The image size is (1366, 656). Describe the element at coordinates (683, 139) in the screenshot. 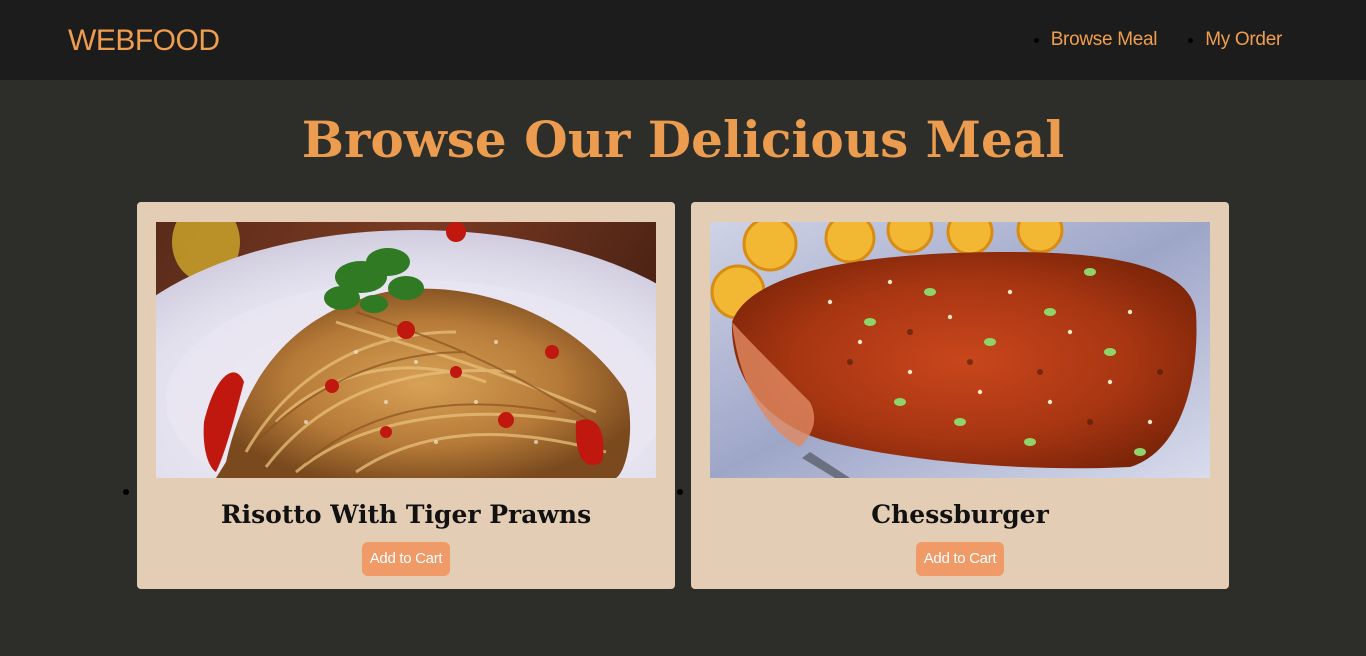

I see `page-title: Browse Our Delicious Meal` at that location.